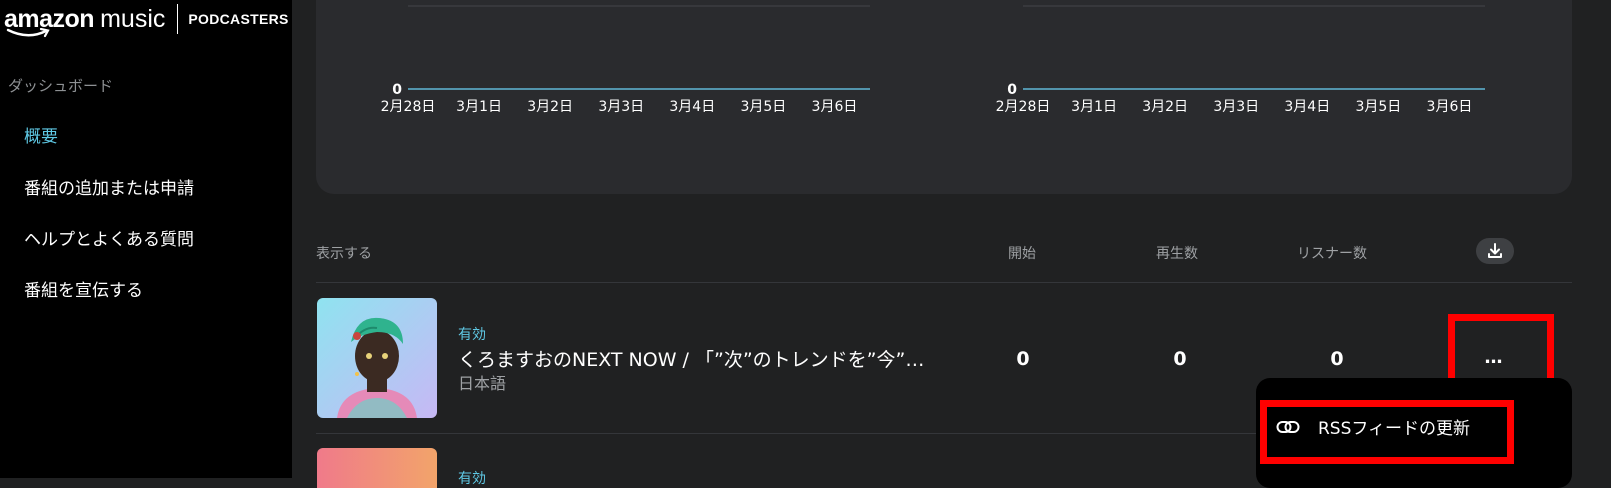 The height and width of the screenshot is (488, 1611). I want to click on header-divider, so click(944, 282).